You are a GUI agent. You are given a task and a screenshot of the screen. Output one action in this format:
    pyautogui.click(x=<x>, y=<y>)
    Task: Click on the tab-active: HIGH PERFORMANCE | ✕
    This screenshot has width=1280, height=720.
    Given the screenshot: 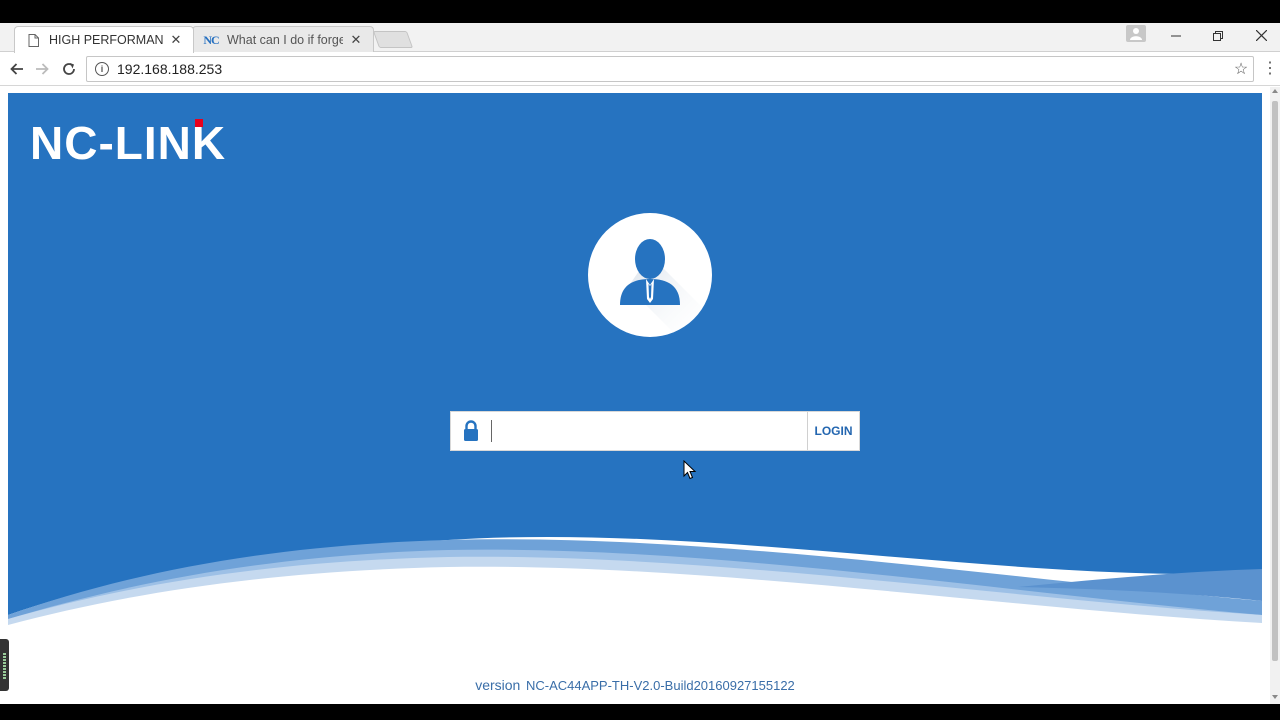 What is the action you would take?
    pyautogui.click(x=104, y=39)
    